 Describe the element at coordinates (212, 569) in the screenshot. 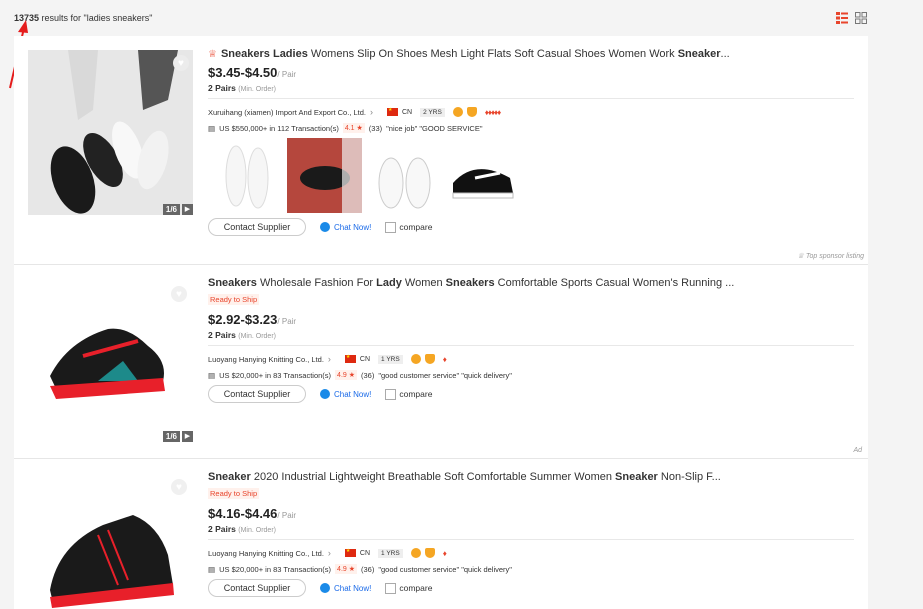

I see `transaction-icon: ▤` at that location.